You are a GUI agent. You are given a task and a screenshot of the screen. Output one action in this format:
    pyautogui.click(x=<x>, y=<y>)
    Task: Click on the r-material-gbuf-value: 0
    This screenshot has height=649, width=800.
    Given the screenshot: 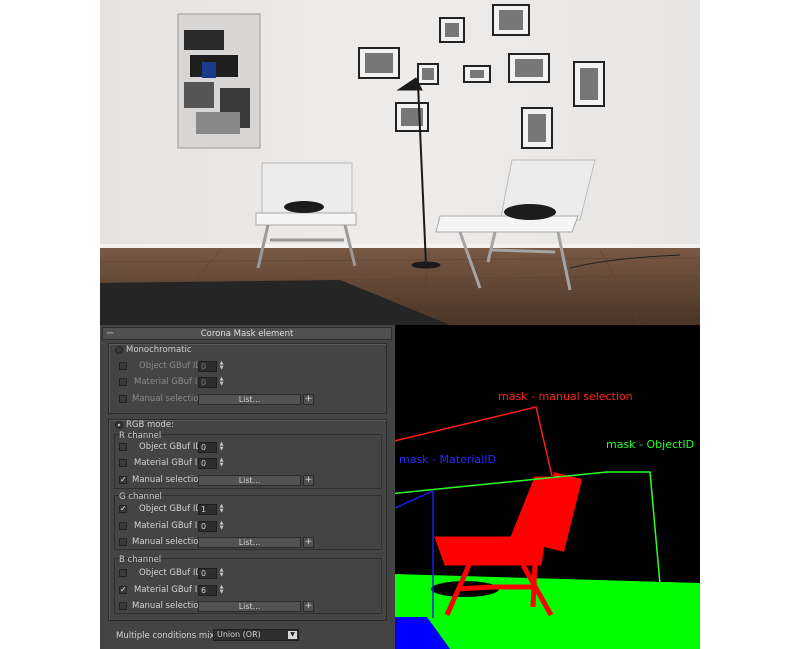 What is the action you would take?
    pyautogui.click(x=207, y=463)
    